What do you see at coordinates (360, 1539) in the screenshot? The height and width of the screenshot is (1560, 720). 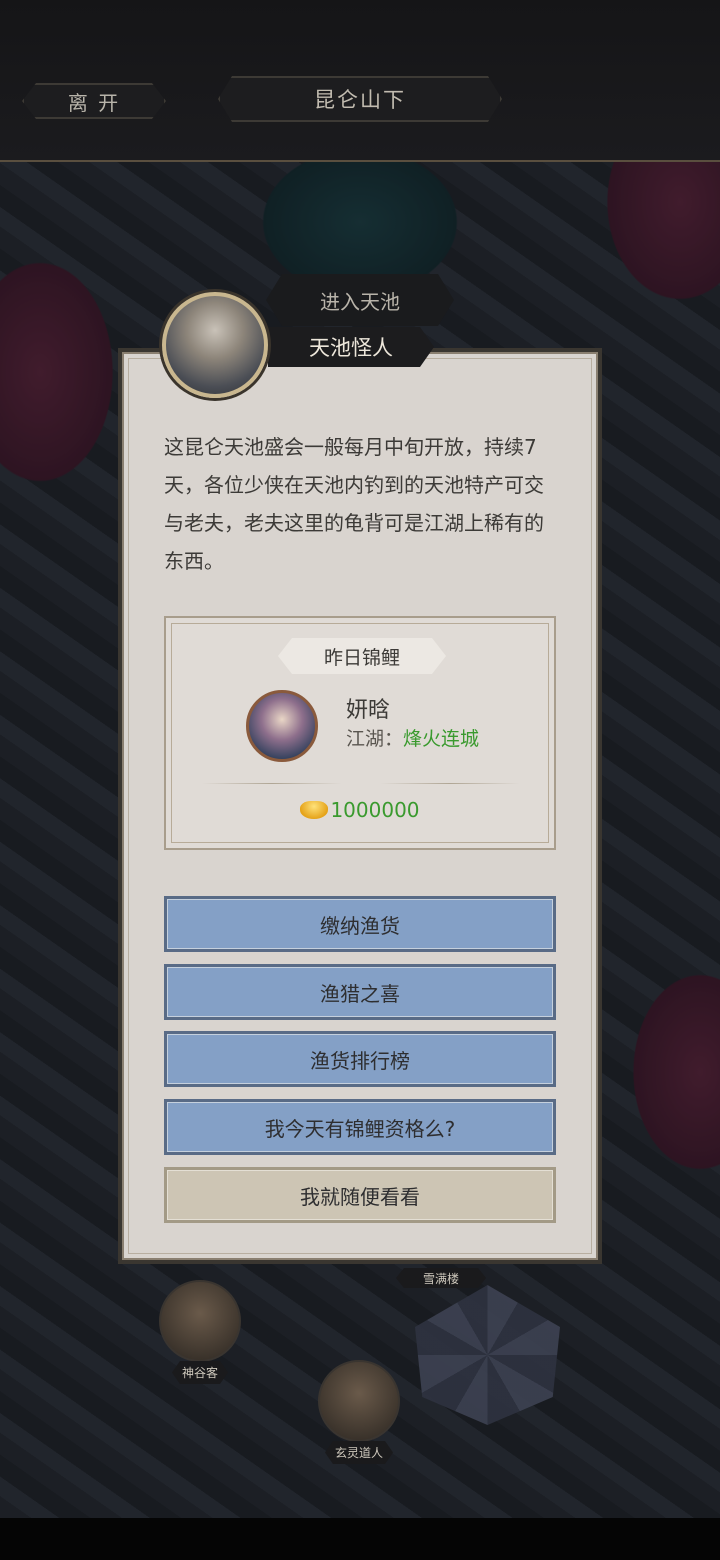 I see `bottom-bar` at bounding box center [360, 1539].